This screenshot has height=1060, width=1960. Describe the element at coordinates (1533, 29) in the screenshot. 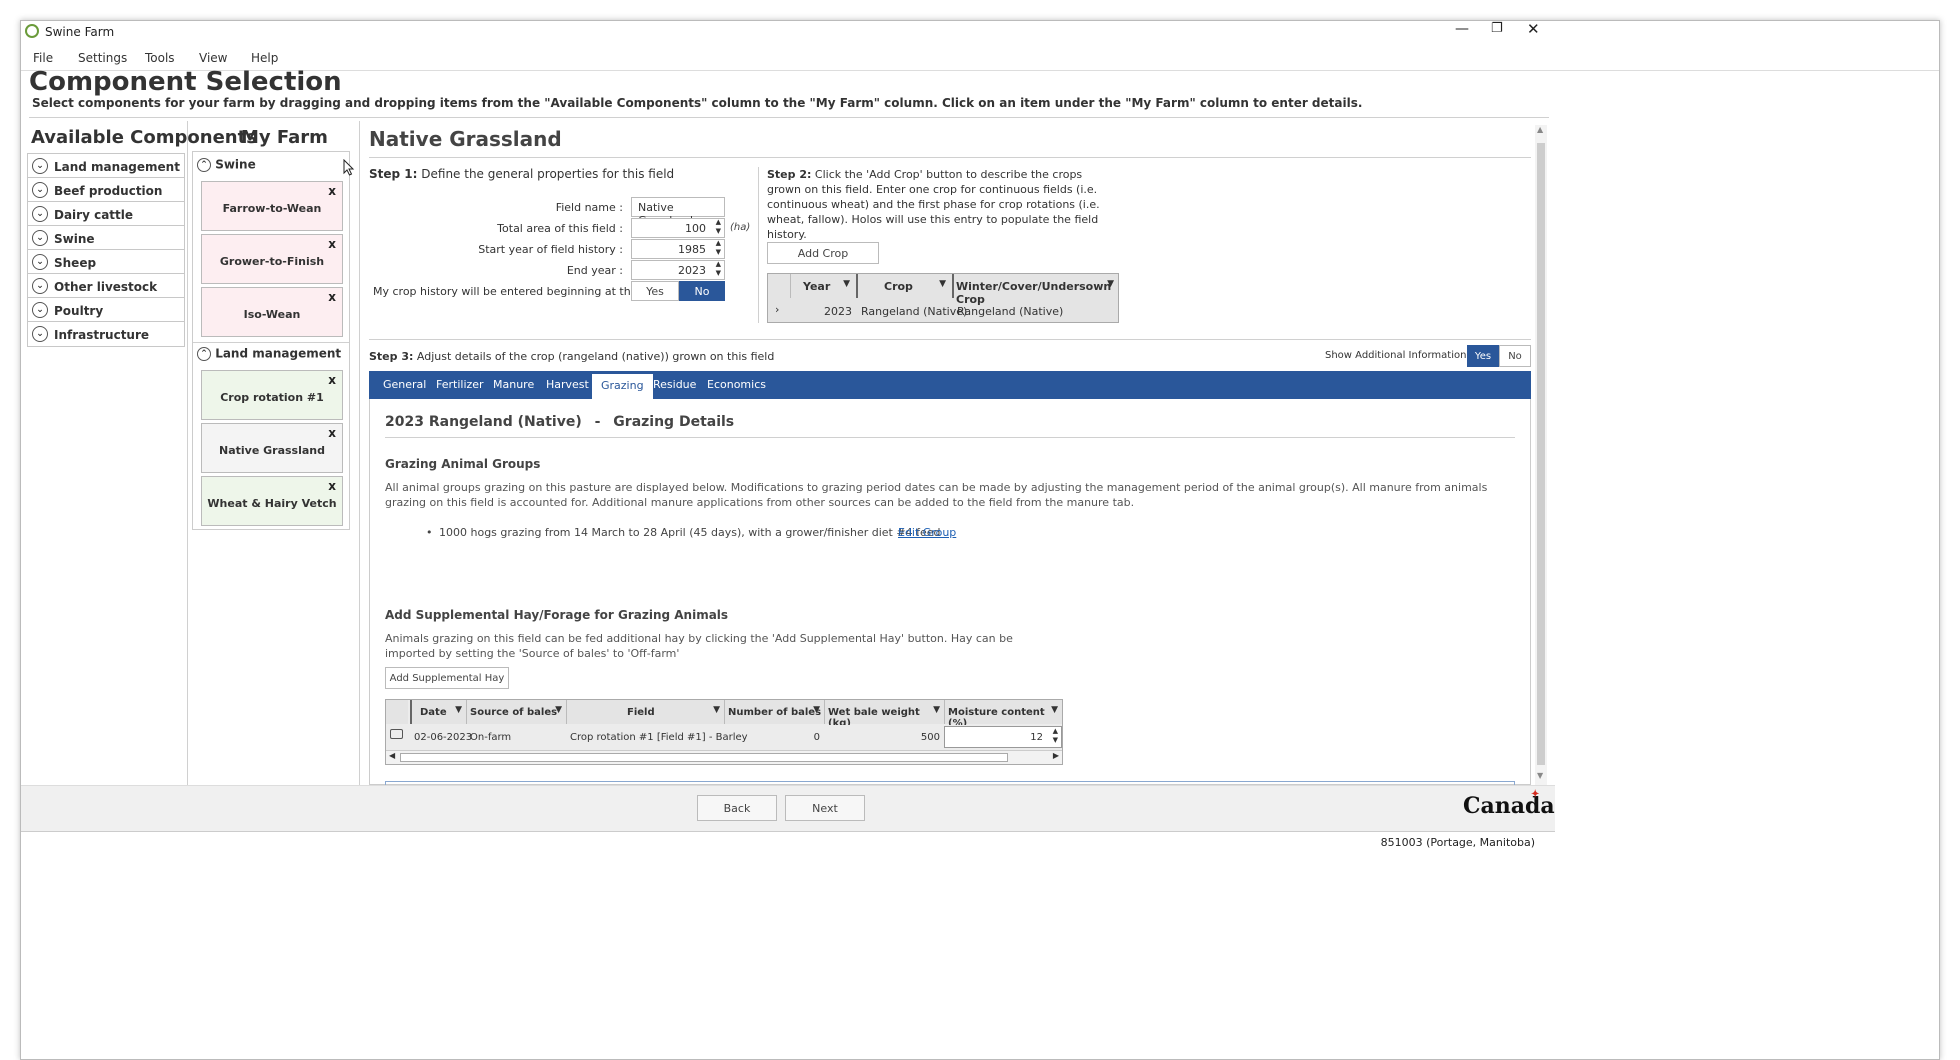

I see `close-window-icon: ✕` at that location.